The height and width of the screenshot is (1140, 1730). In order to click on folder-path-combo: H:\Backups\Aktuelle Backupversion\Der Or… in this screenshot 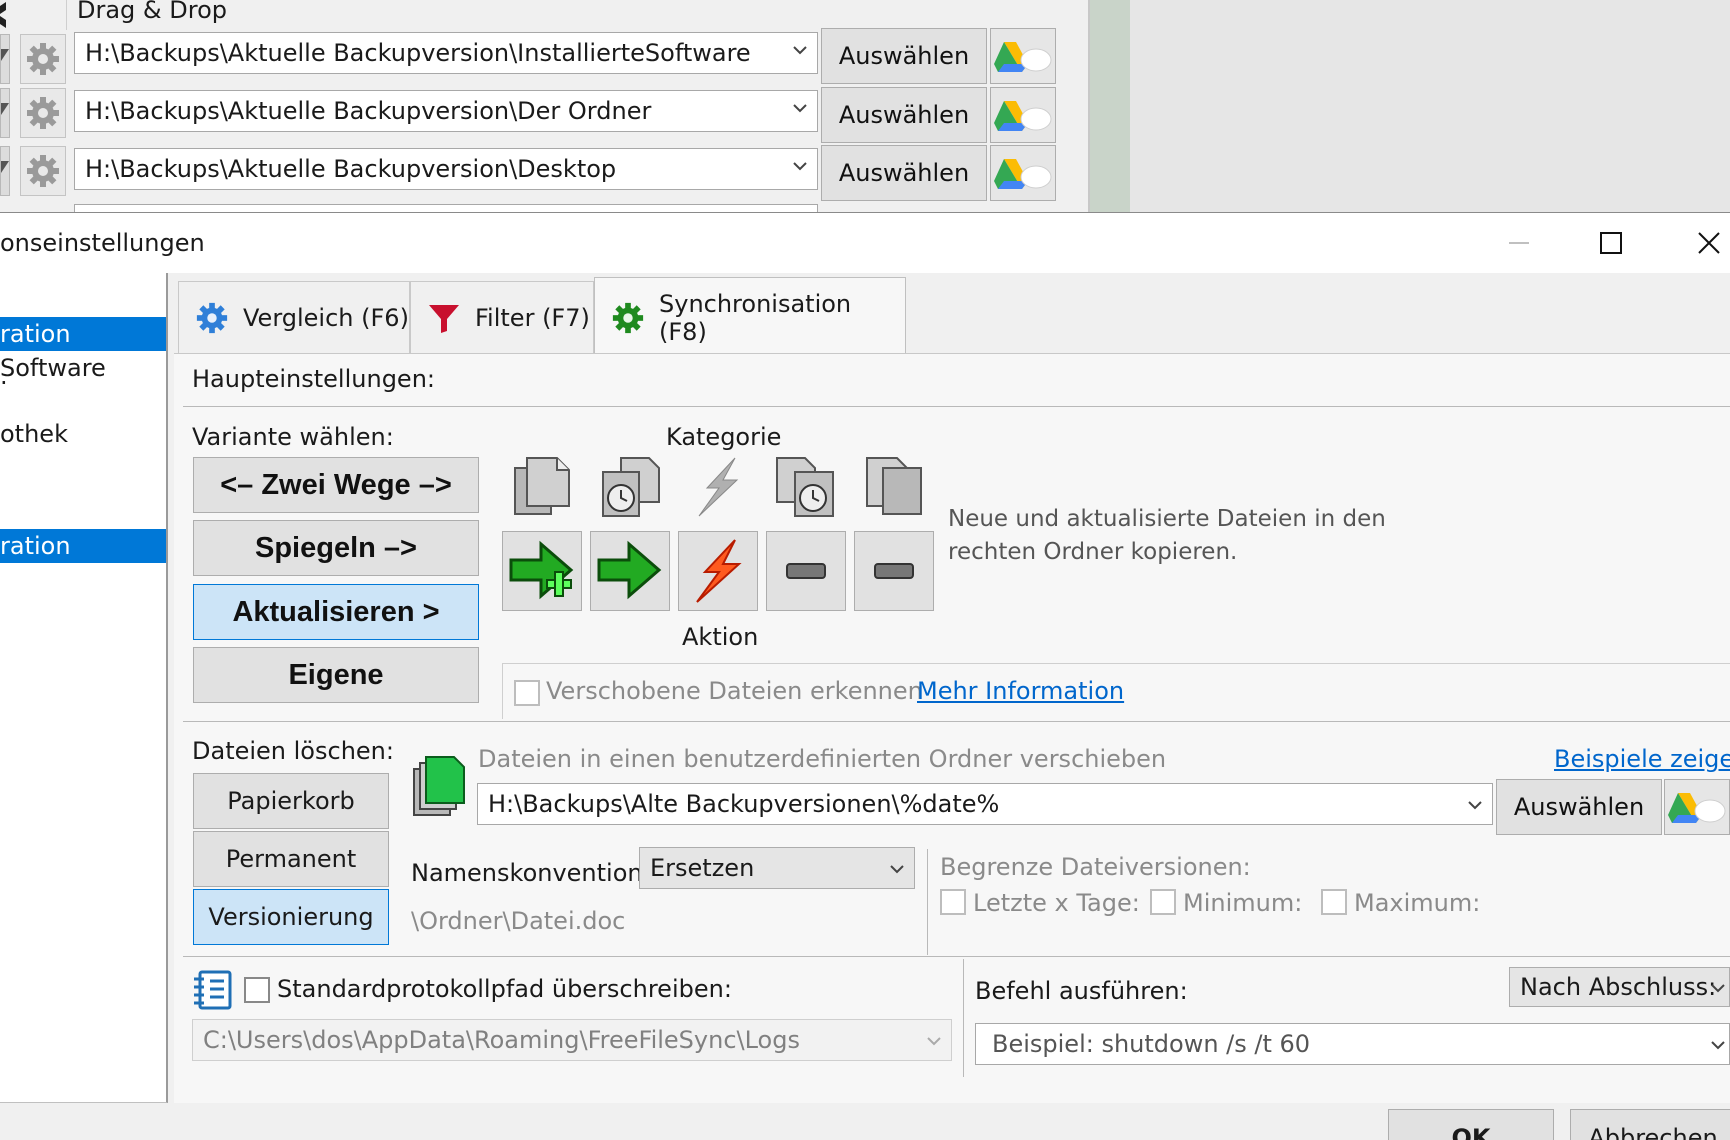, I will do `click(446, 111)`.